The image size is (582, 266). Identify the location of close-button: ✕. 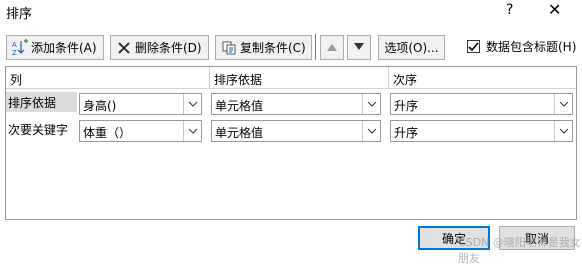
(554, 9).